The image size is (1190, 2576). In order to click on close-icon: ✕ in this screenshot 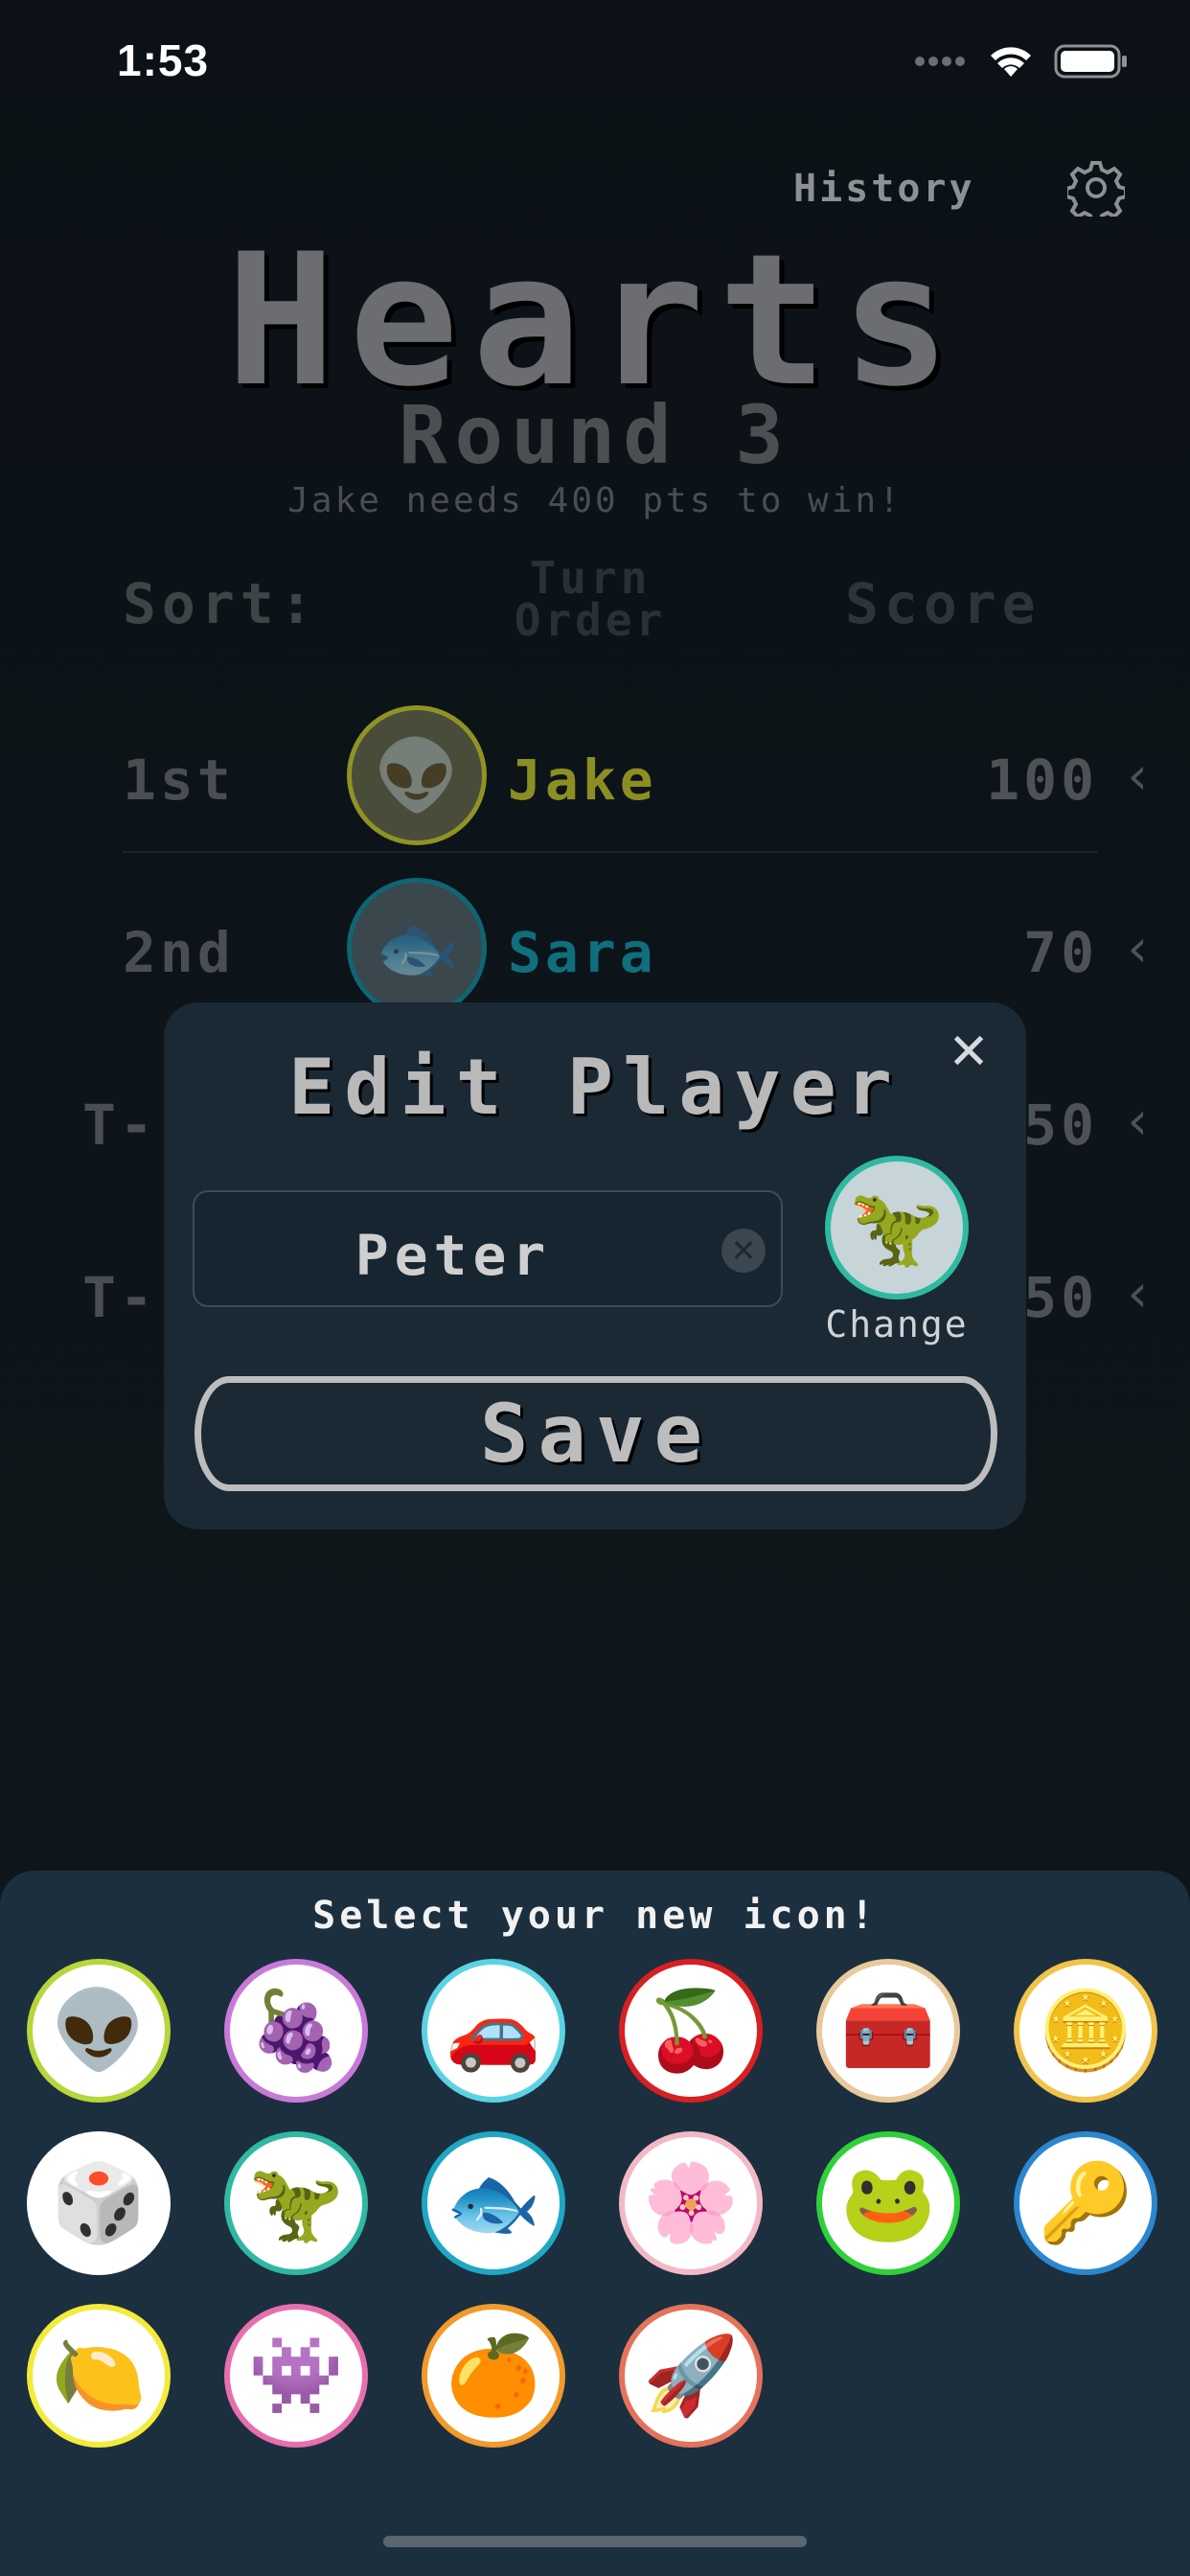, I will do `click(968, 1052)`.